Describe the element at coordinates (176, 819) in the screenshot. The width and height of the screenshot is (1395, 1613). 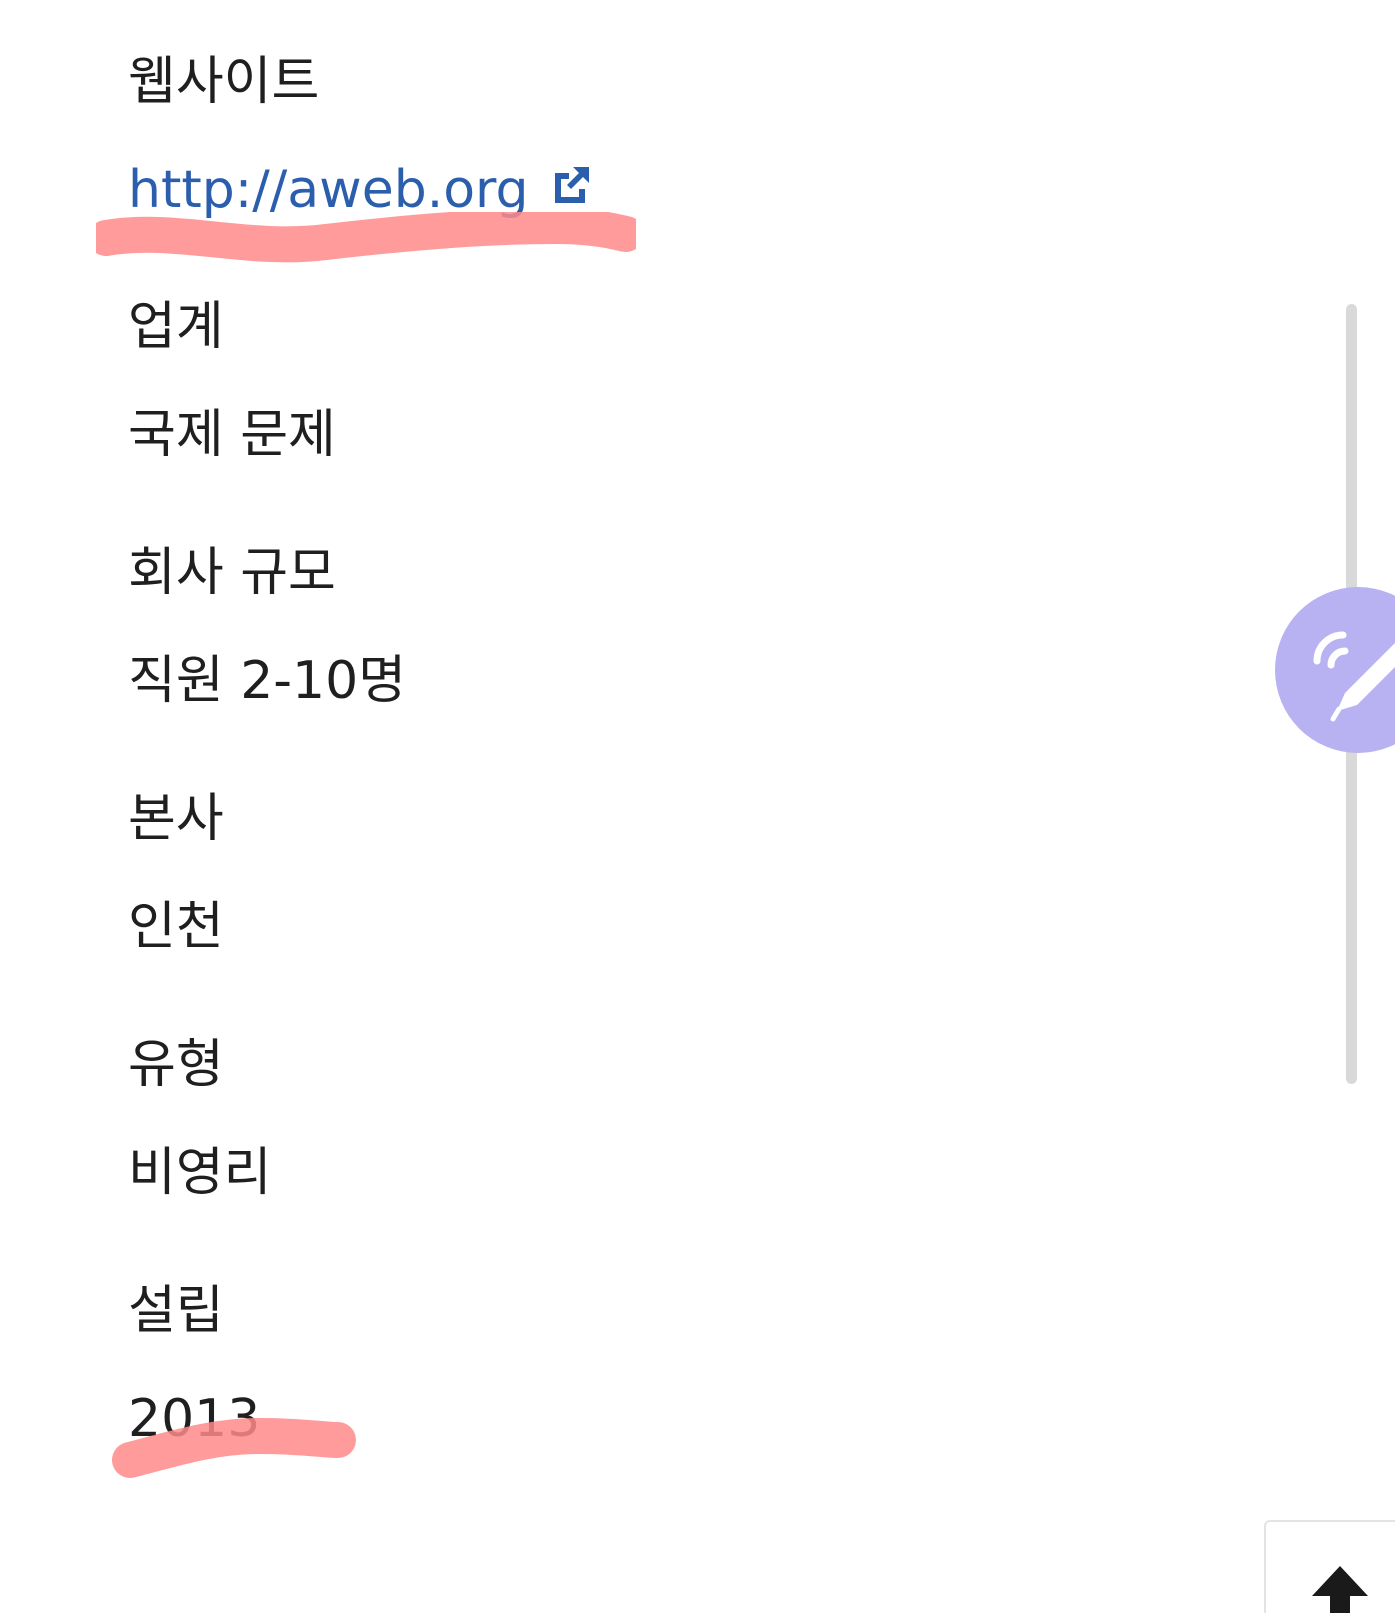
I see `headquarters-label: 본사` at that location.